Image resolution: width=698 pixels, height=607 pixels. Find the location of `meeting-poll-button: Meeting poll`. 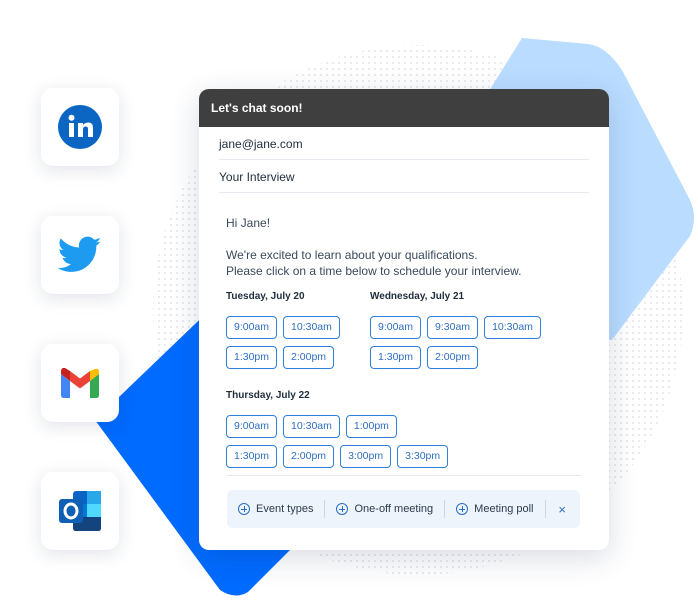

meeting-poll-button: Meeting poll is located at coordinates (494, 509).